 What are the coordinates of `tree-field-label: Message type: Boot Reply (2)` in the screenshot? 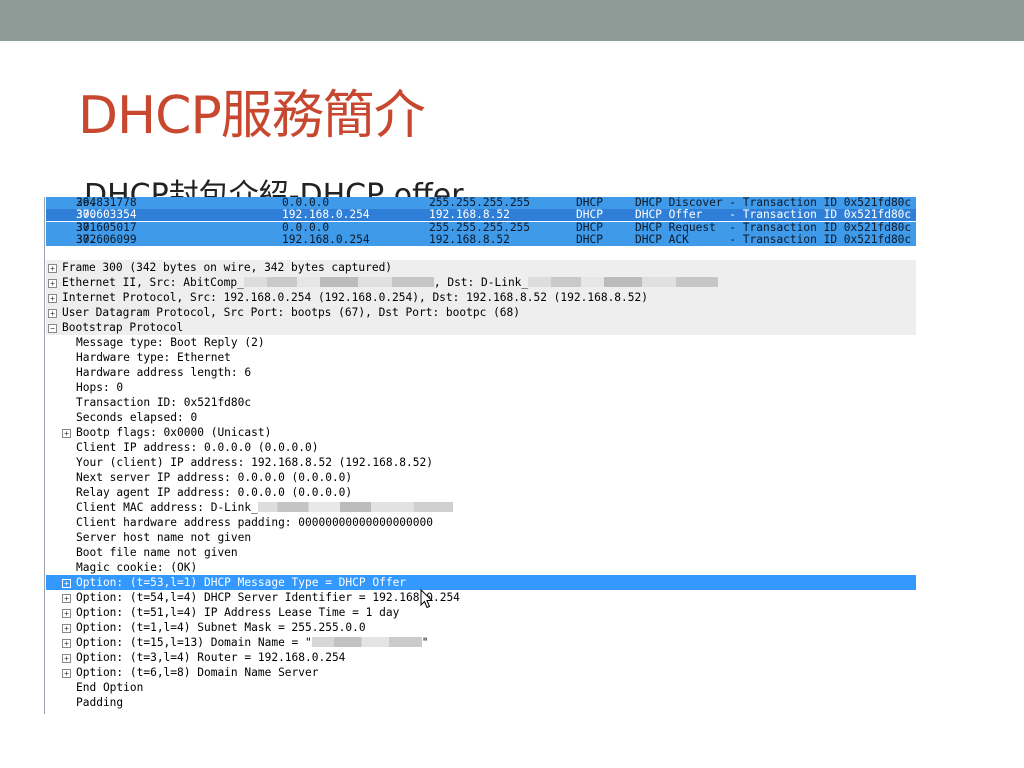 It's located at (170, 342).